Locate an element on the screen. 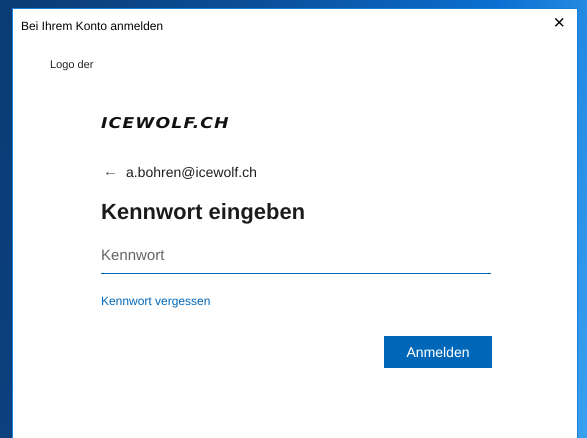 The height and width of the screenshot is (438, 587). logo-alt-text: Logo der is located at coordinates (72, 65).